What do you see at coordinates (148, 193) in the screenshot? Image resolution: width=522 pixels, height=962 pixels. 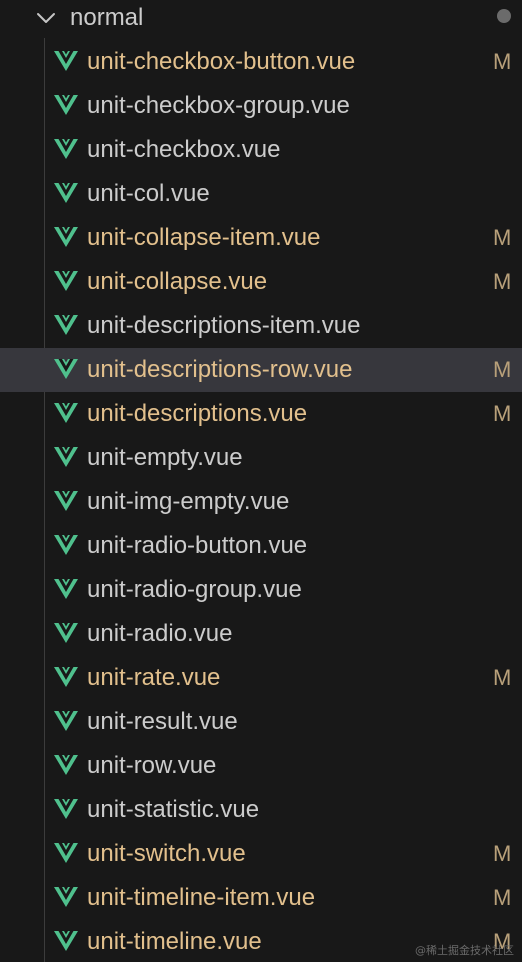 I see `file-name: unit-col.vue` at bounding box center [148, 193].